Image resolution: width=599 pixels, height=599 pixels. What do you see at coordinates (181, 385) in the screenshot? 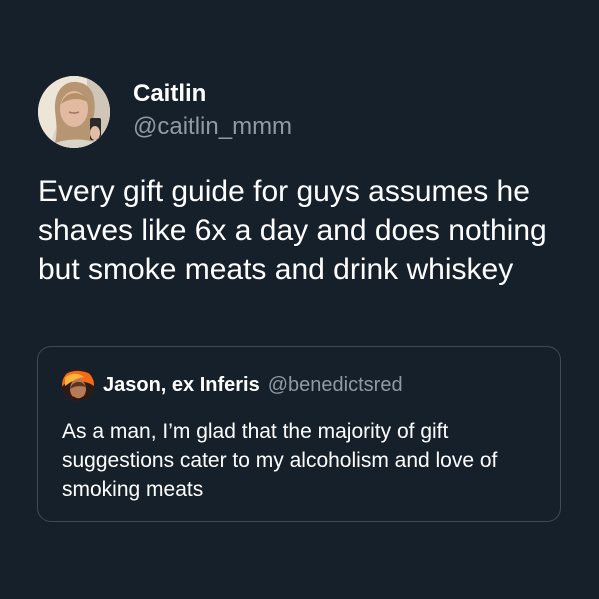
I see `quoted-author-name: Jason, ex Inferis` at bounding box center [181, 385].